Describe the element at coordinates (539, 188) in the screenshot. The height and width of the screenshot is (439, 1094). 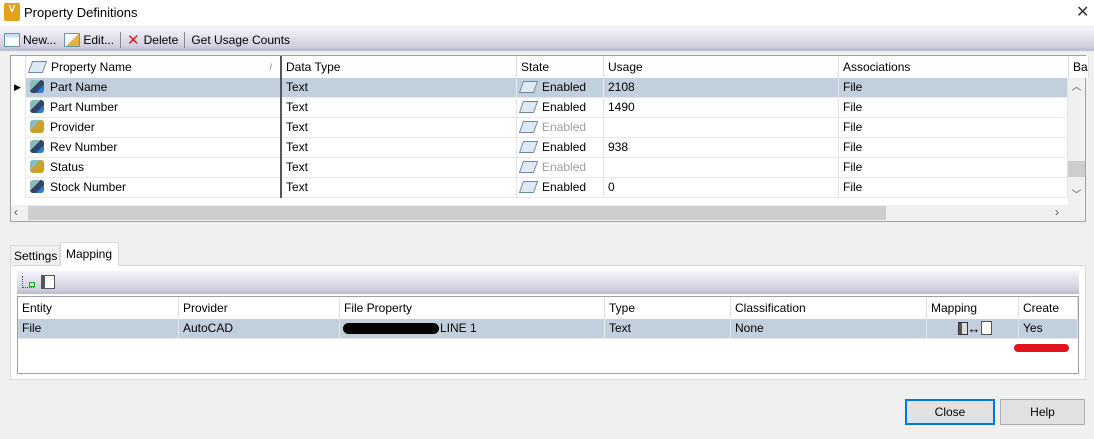
I see `table-row: Stock Number Text Enabled 0 File` at that location.